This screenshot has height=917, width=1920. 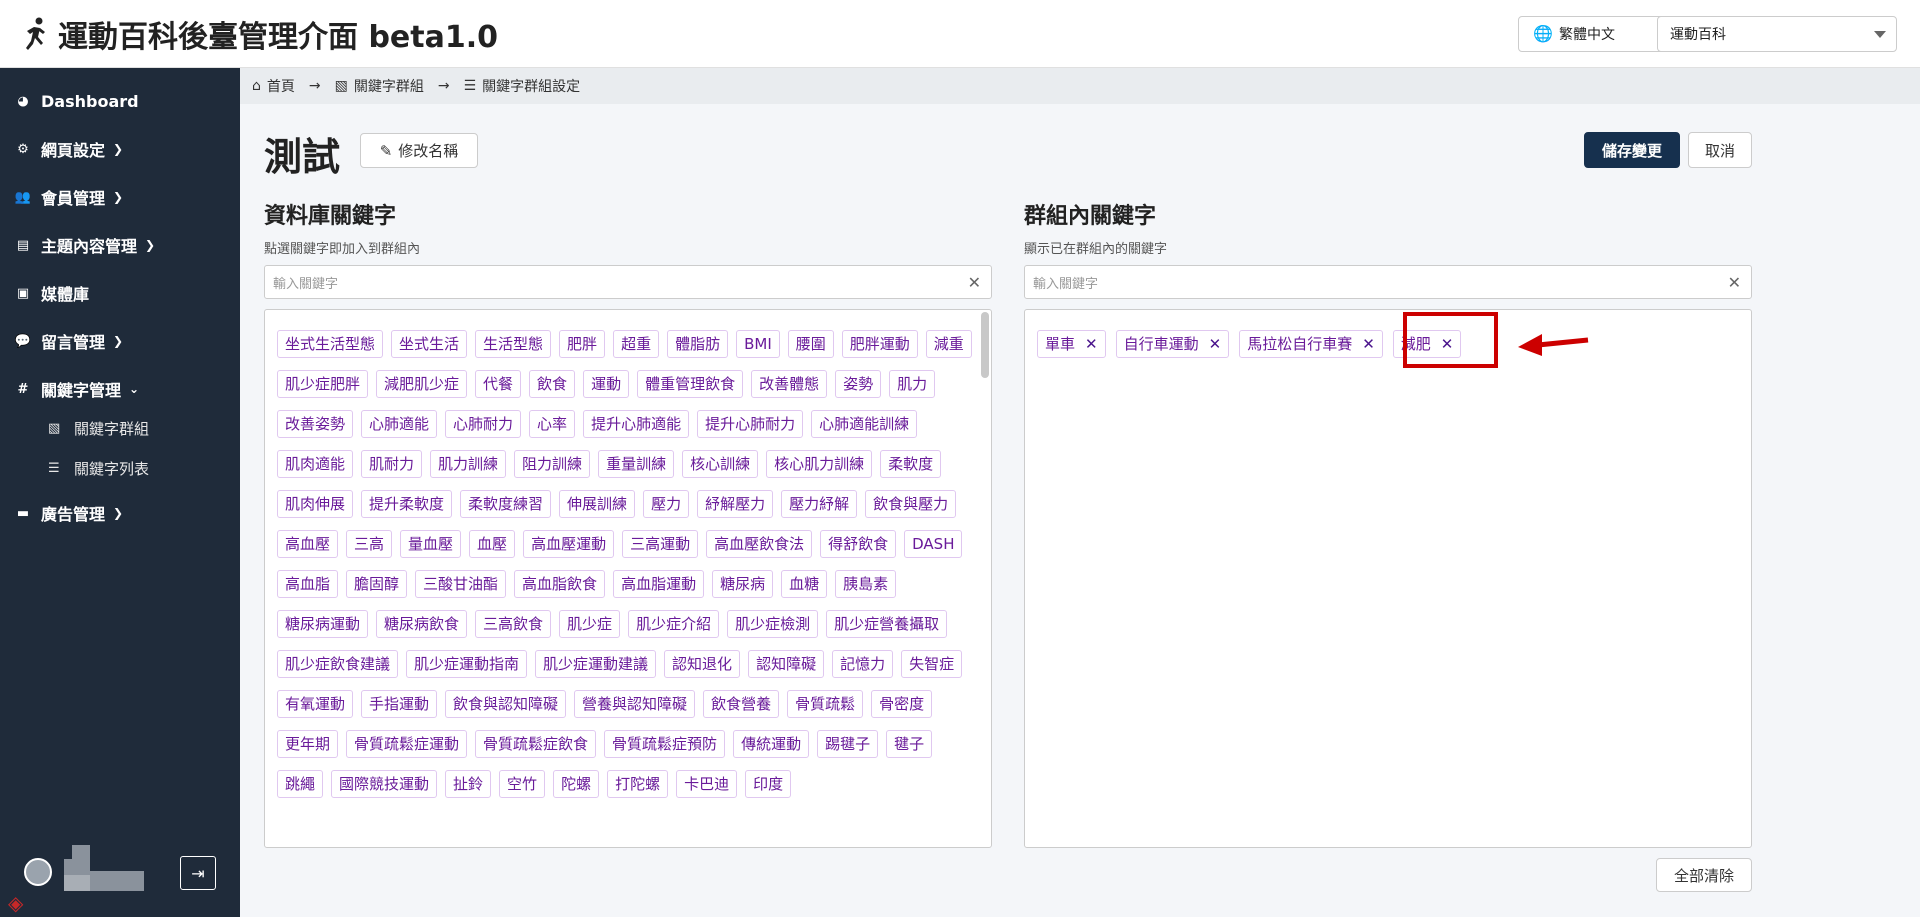 I want to click on keyword-tag: 血壓, so click(x=492, y=544).